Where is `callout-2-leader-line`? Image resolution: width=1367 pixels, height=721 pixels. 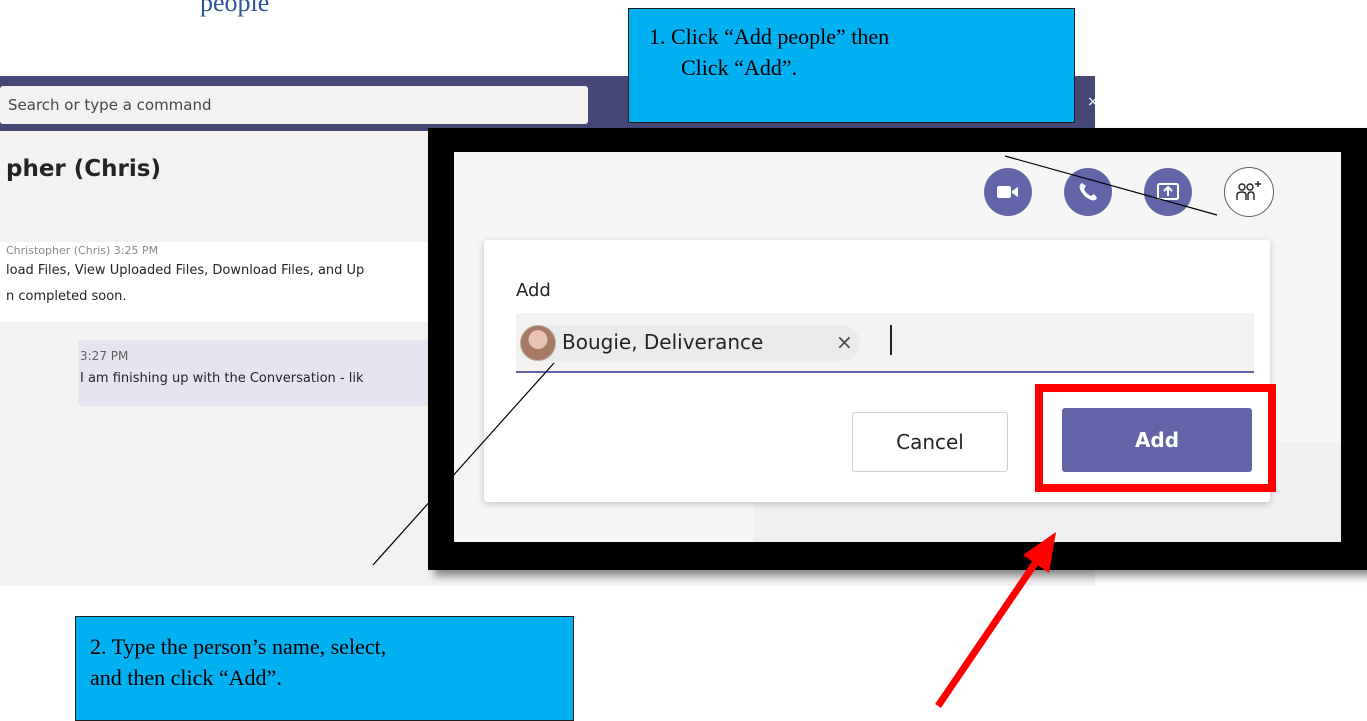 callout-2-leader-line is located at coordinates (463, 464).